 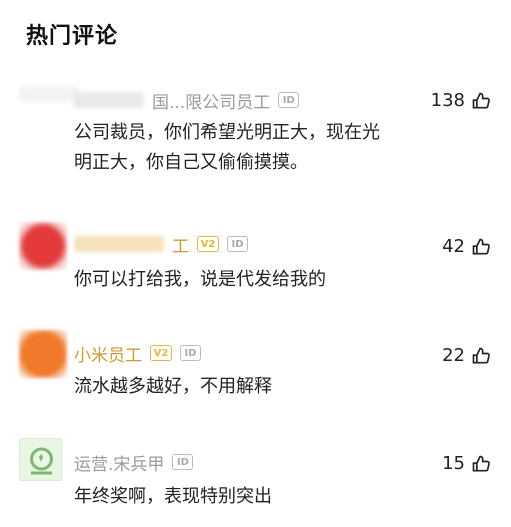 I want to click on comment-text: 流水越多越好，不用解释, so click(x=173, y=386).